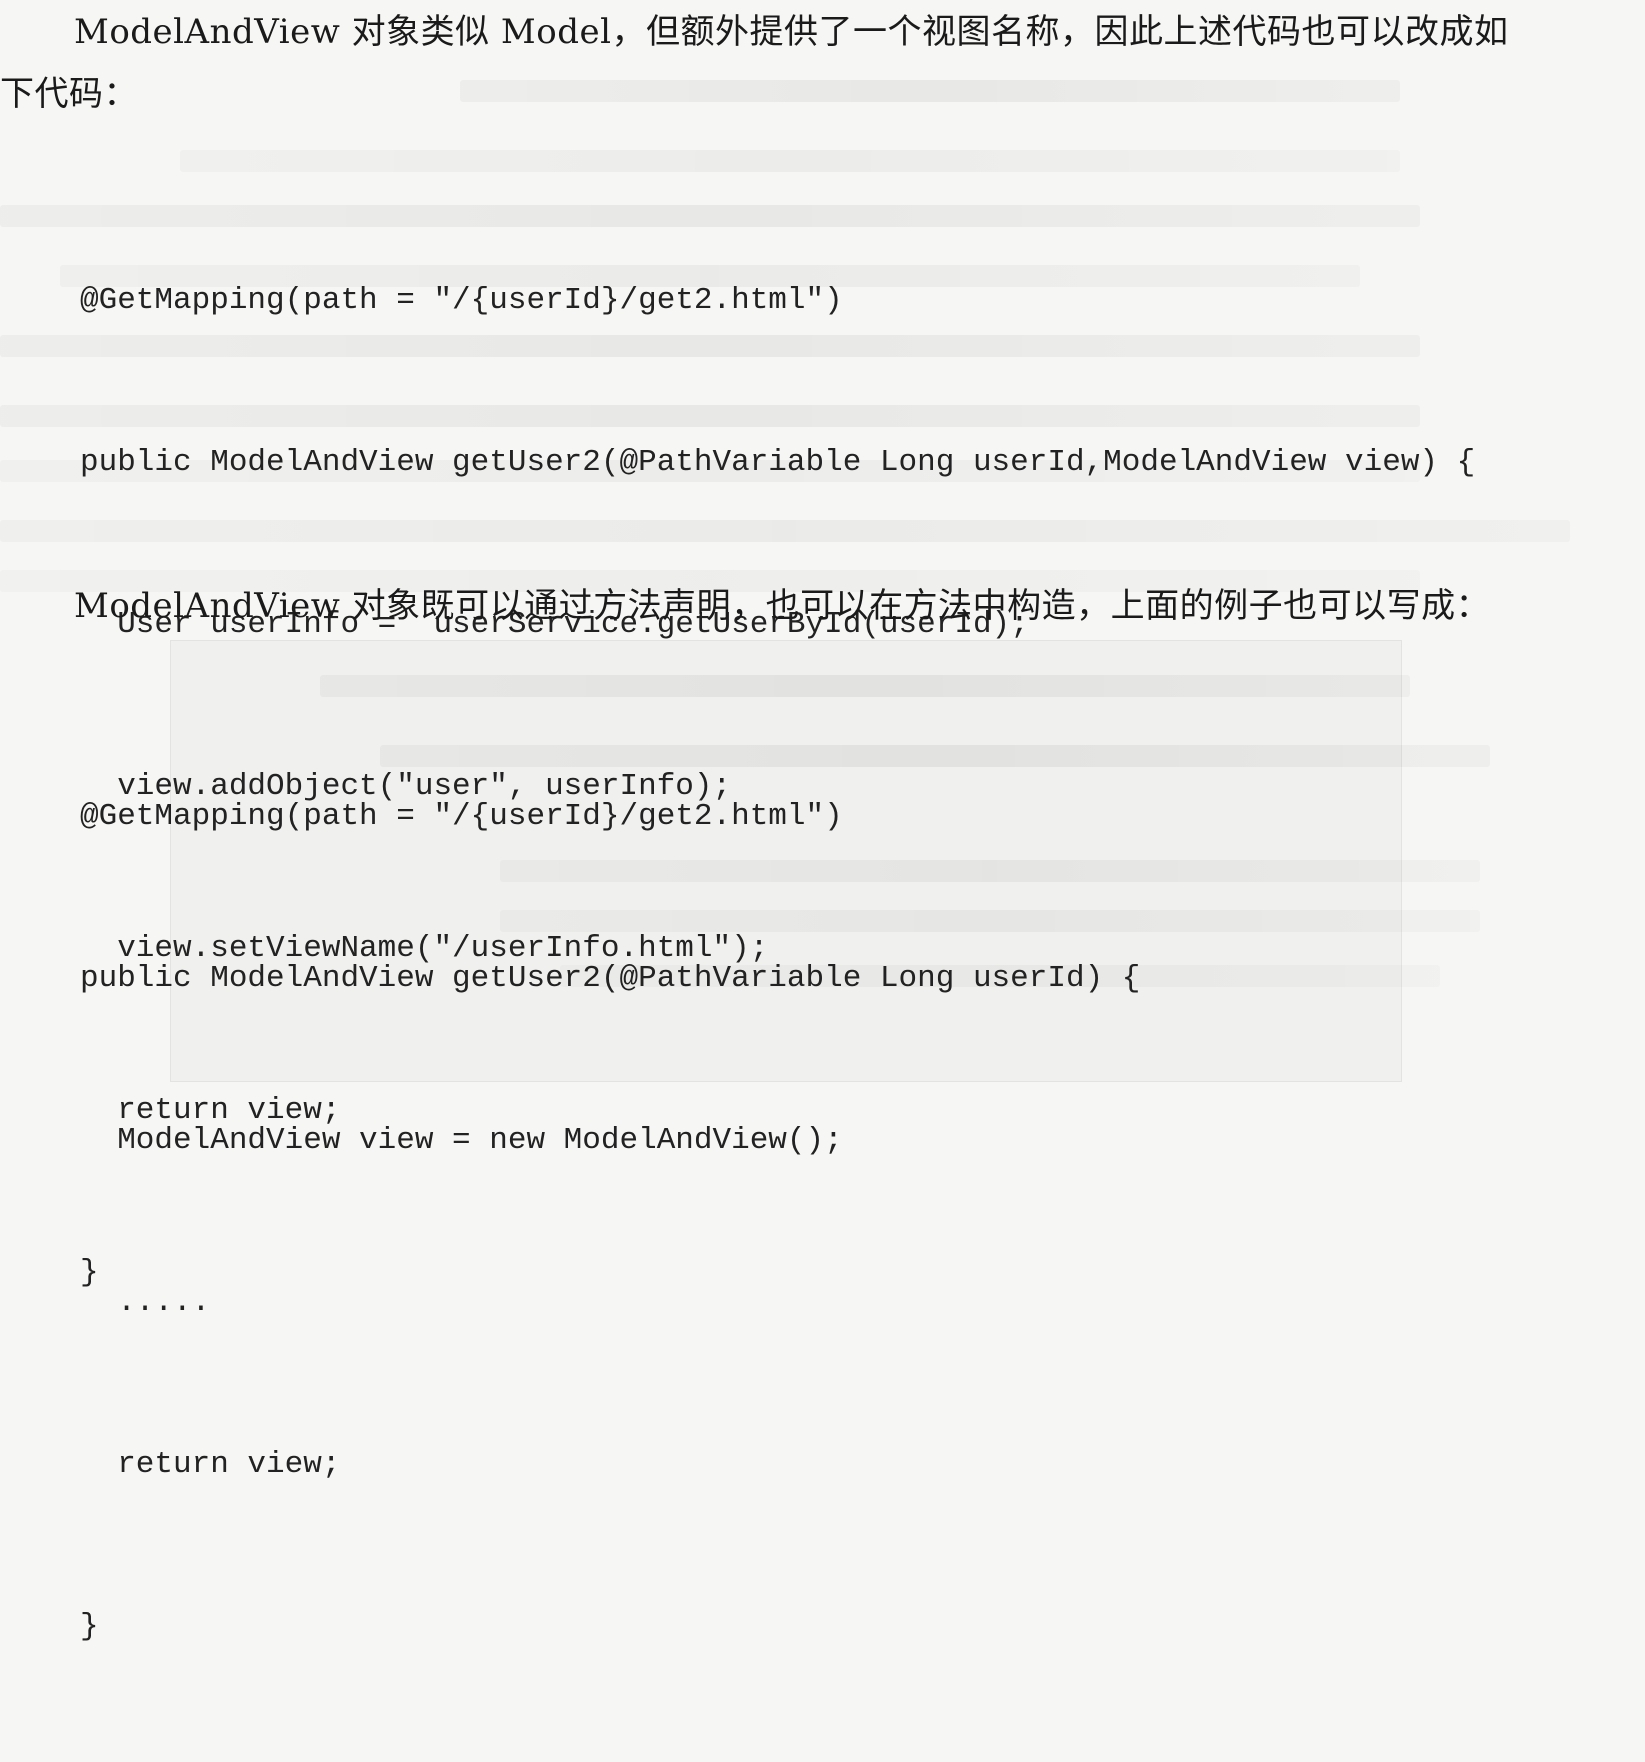 The width and height of the screenshot is (1645, 1762). I want to click on code-line: ModelAndView view = new ModelAndView();, so click(461, 1140).